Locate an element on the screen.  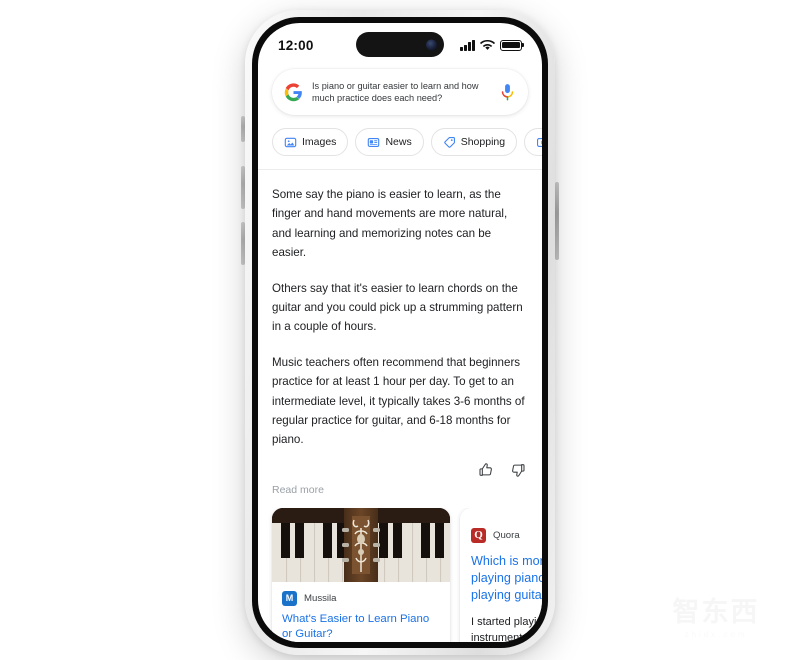
card-source-name: Quora is located at coordinates (506, 535).